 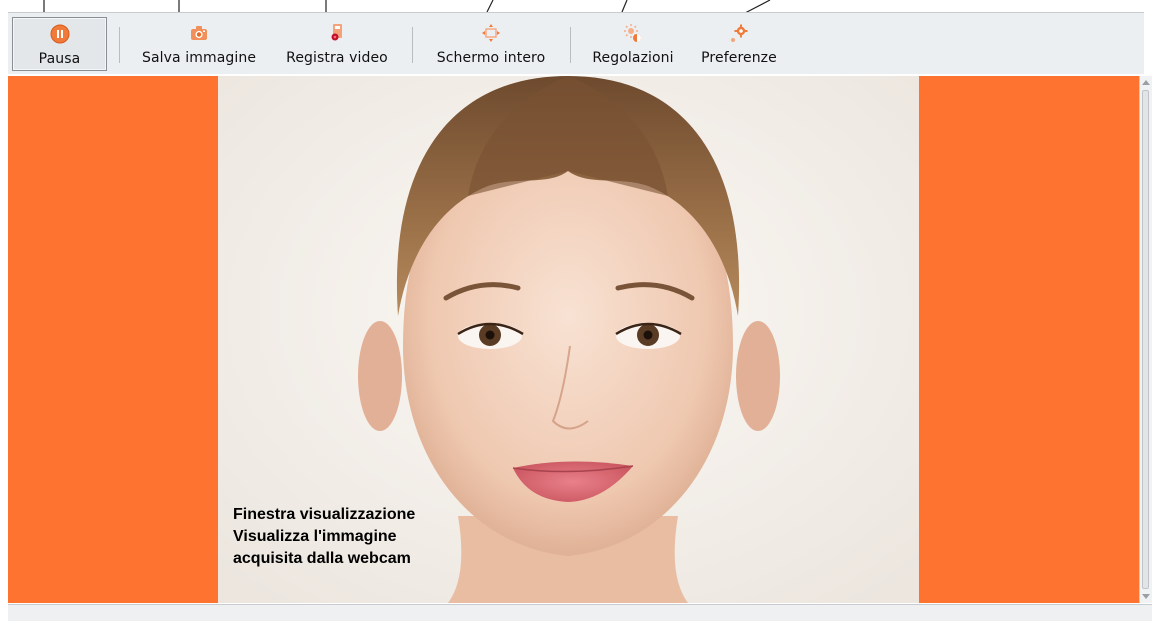 What do you see at coordinates (324, 514) in the screenshot?
I see `caption-line-1: Finestra visualizzazione` at bounding box center [324, 514].